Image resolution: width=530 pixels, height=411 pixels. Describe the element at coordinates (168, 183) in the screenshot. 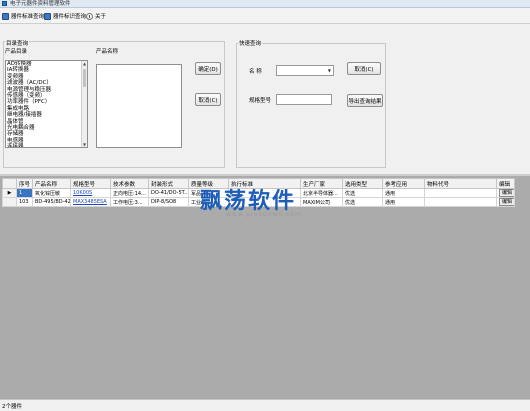

I see `column-header: 封装形式` at that location.